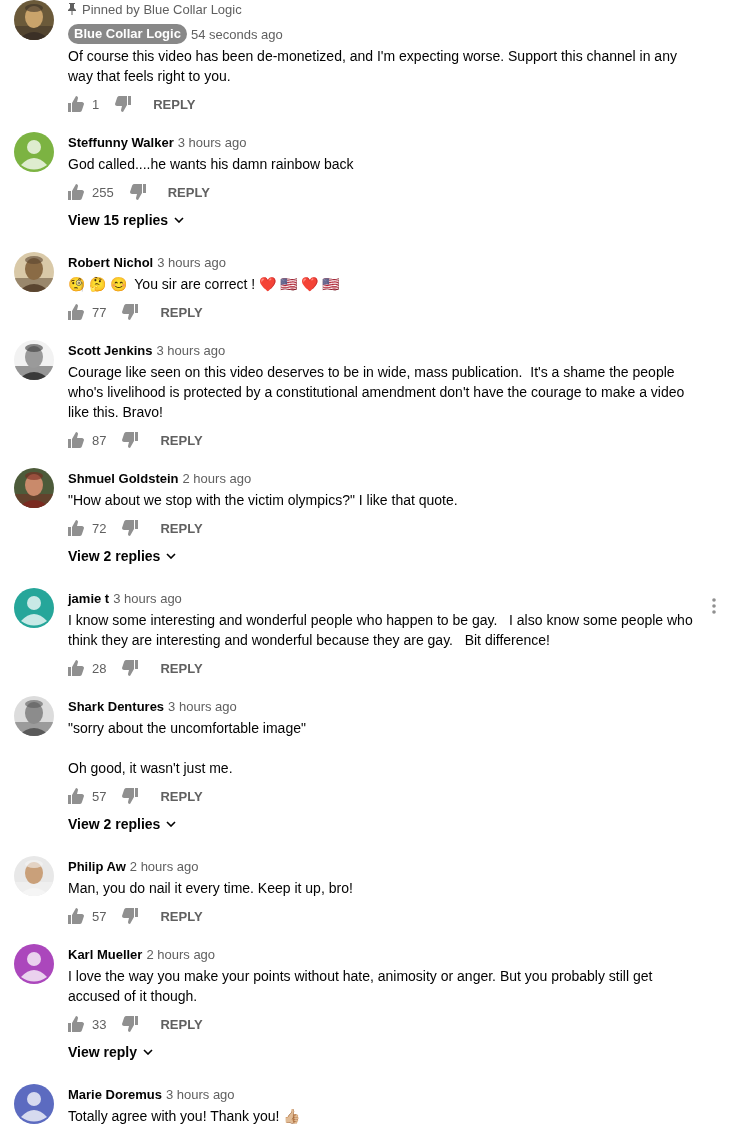 The width and height of the screenshot is (736, 1140). What do you see at coordinates (123, 478) in the screenshot?
I see `author-name: Shmuel Goldstein` at bounding box center [123, 478].